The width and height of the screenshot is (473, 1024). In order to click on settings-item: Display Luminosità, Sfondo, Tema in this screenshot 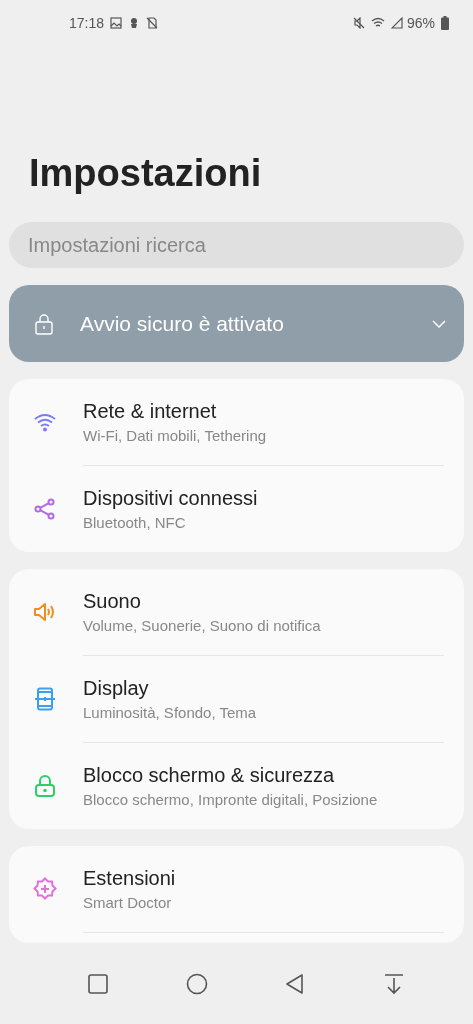, I will do `click(263, 698)`.